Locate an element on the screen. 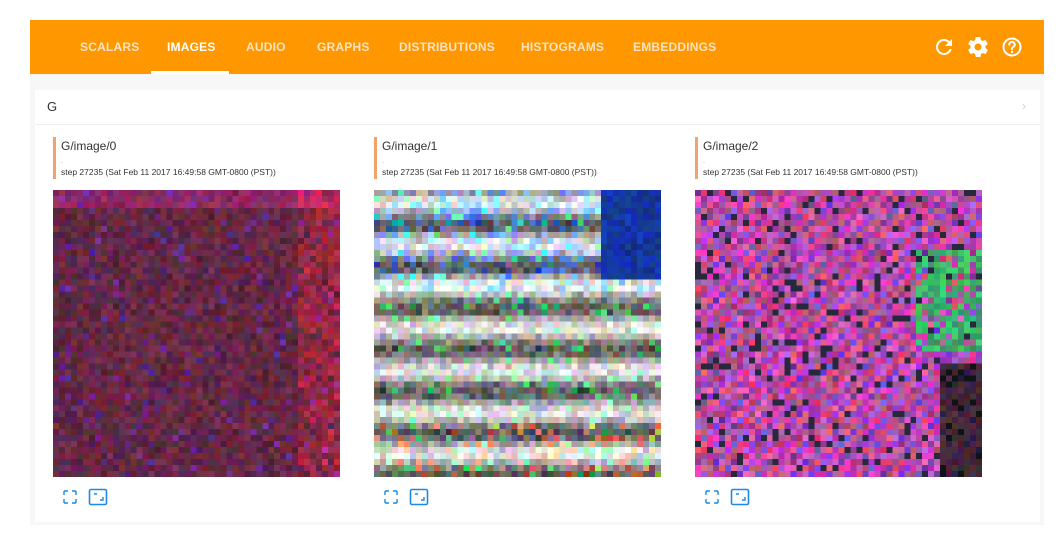 This screenshot has width=1062, height=542. image-title: G/image/2 is located at coordinates (731, 146).